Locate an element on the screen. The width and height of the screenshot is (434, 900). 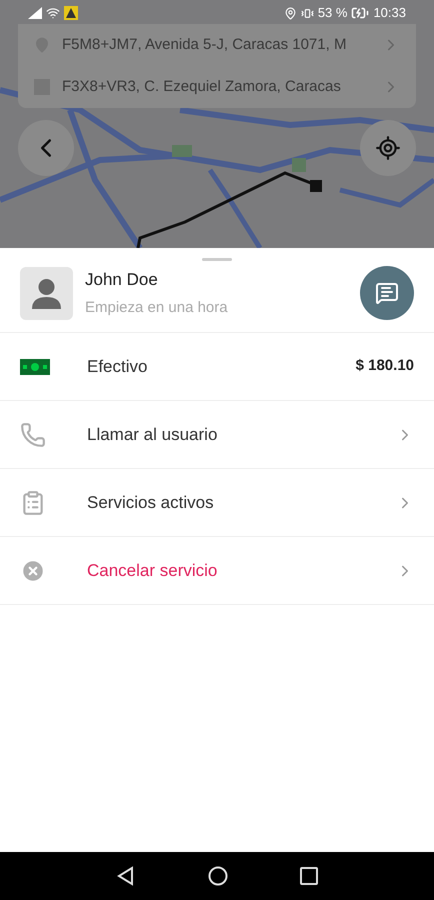
vibrate-icon is located at coordinates (307, 13).